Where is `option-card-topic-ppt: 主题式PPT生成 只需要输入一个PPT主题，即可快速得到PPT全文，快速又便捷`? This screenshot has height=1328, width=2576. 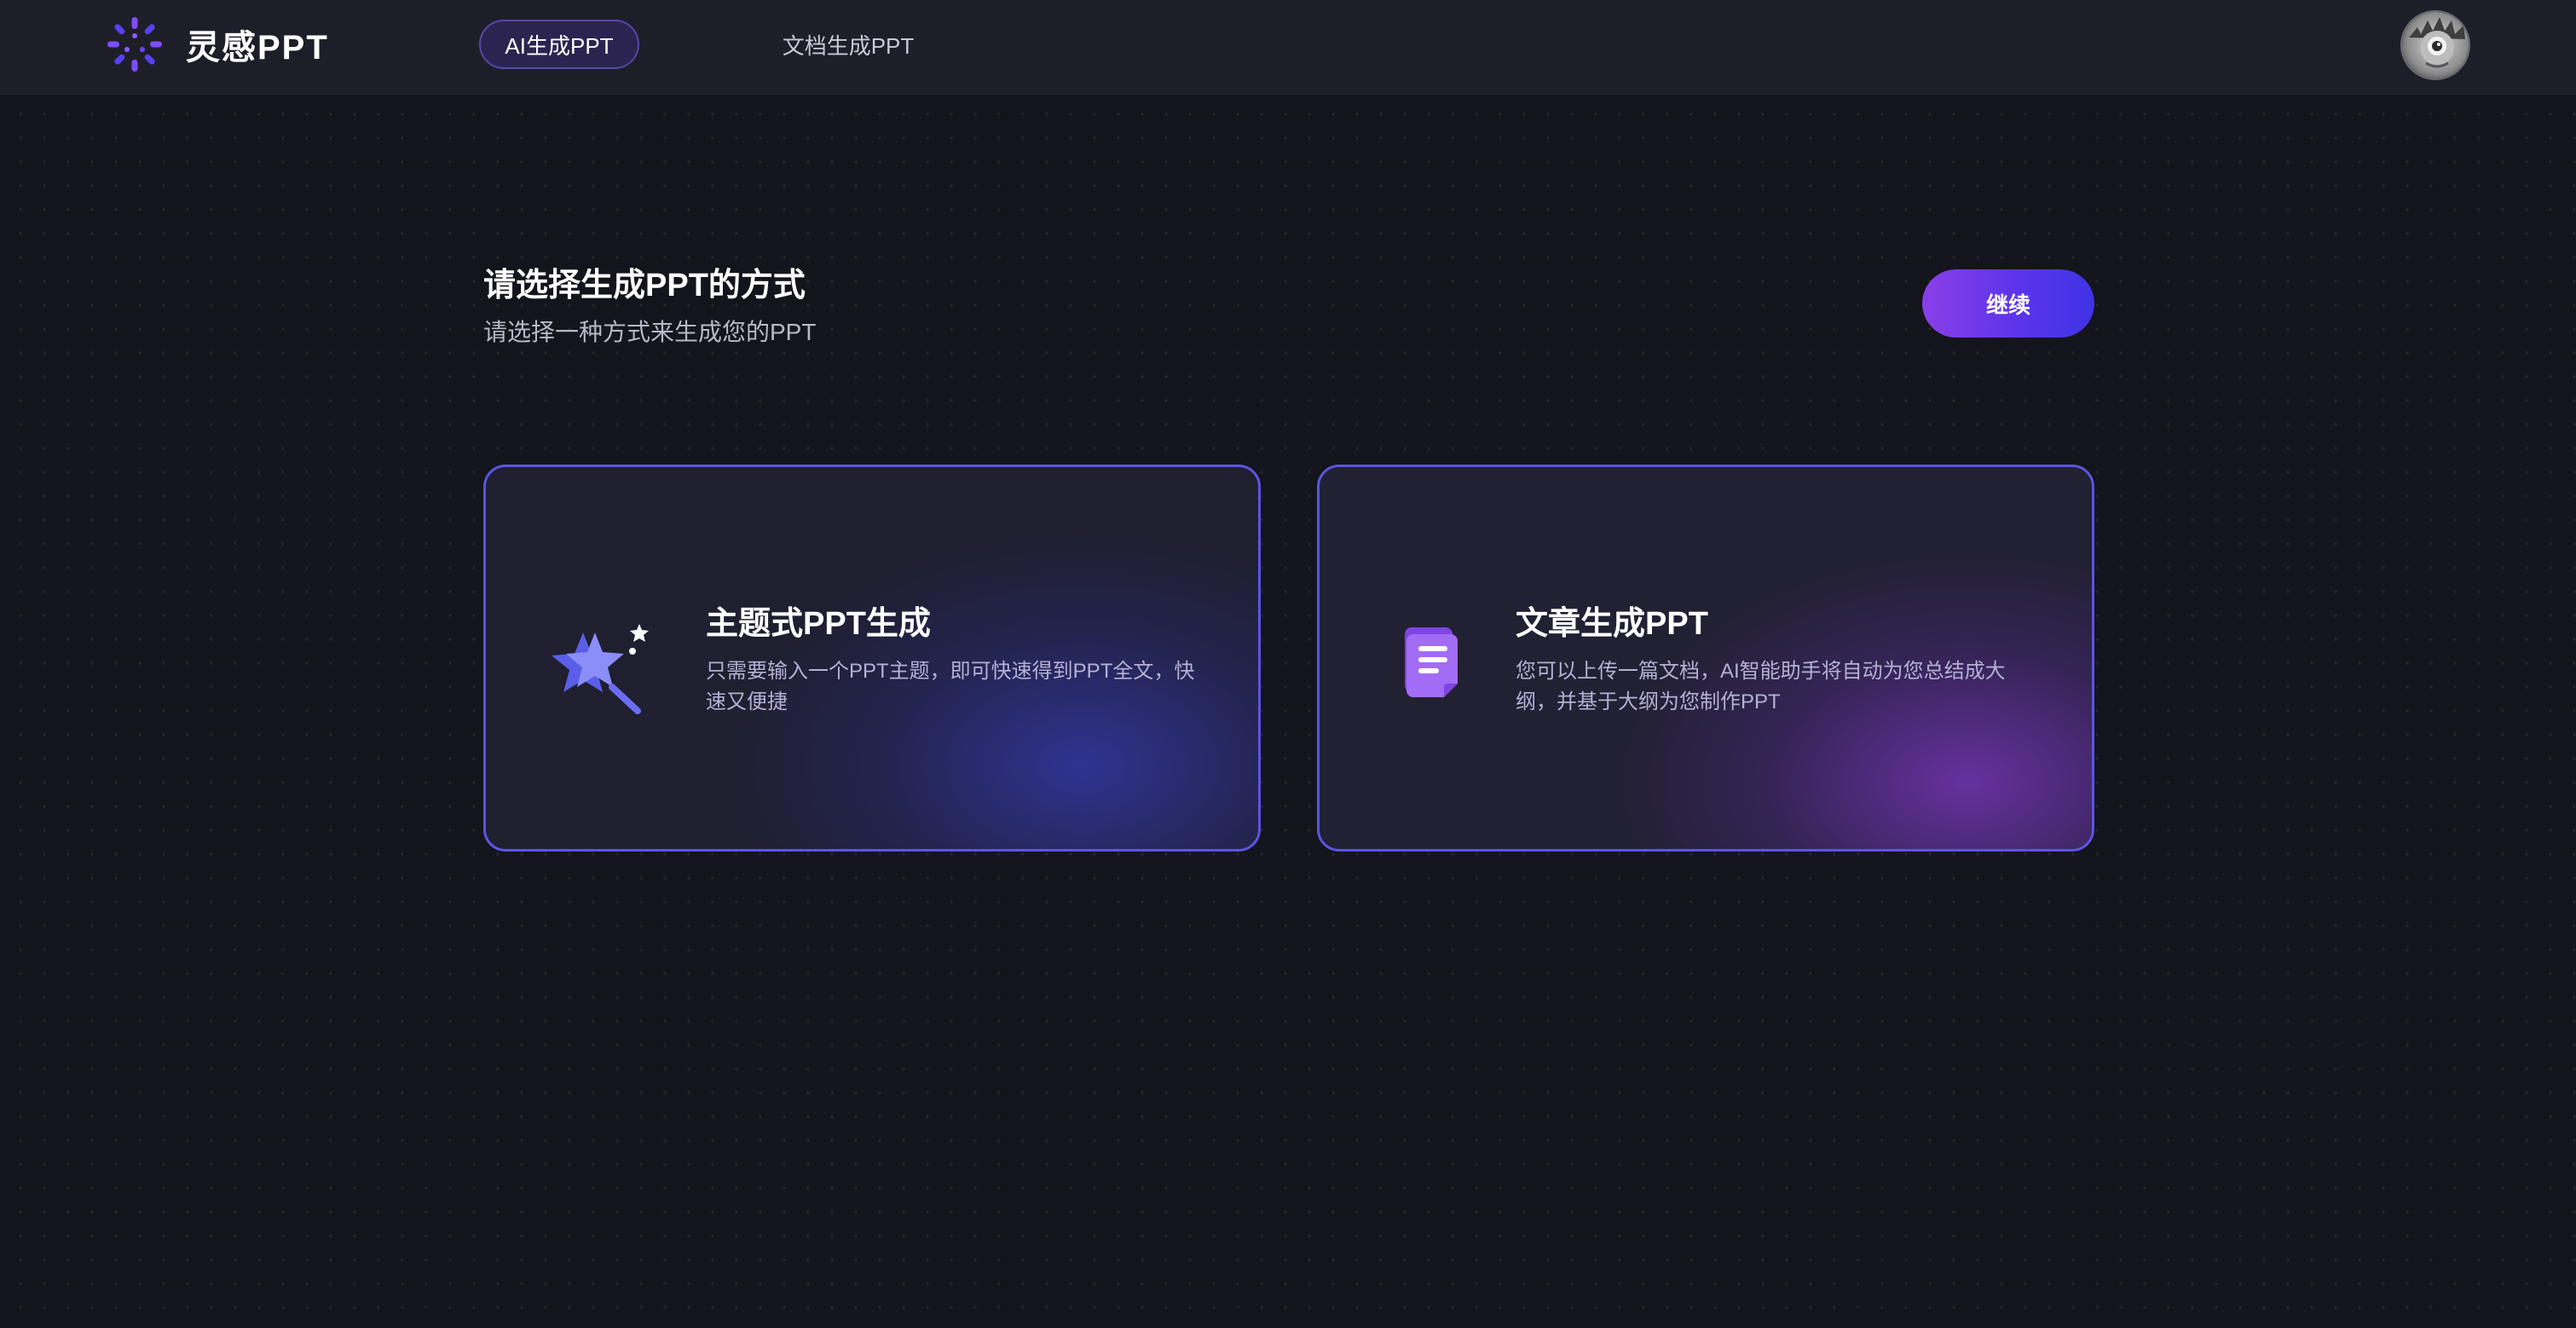 option-card-topic-ppt: 主题式PPT生成 只需要输入一个PPT主题，即可快速得到PPT全文，快速又便捷 is located at coordinates (872, 658).